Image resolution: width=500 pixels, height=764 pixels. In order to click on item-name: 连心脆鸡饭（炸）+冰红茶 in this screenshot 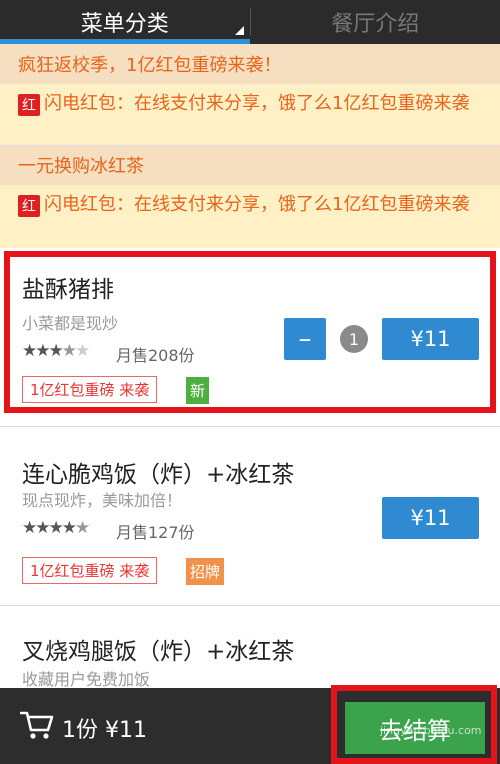, I will do `click(158, 475)`.